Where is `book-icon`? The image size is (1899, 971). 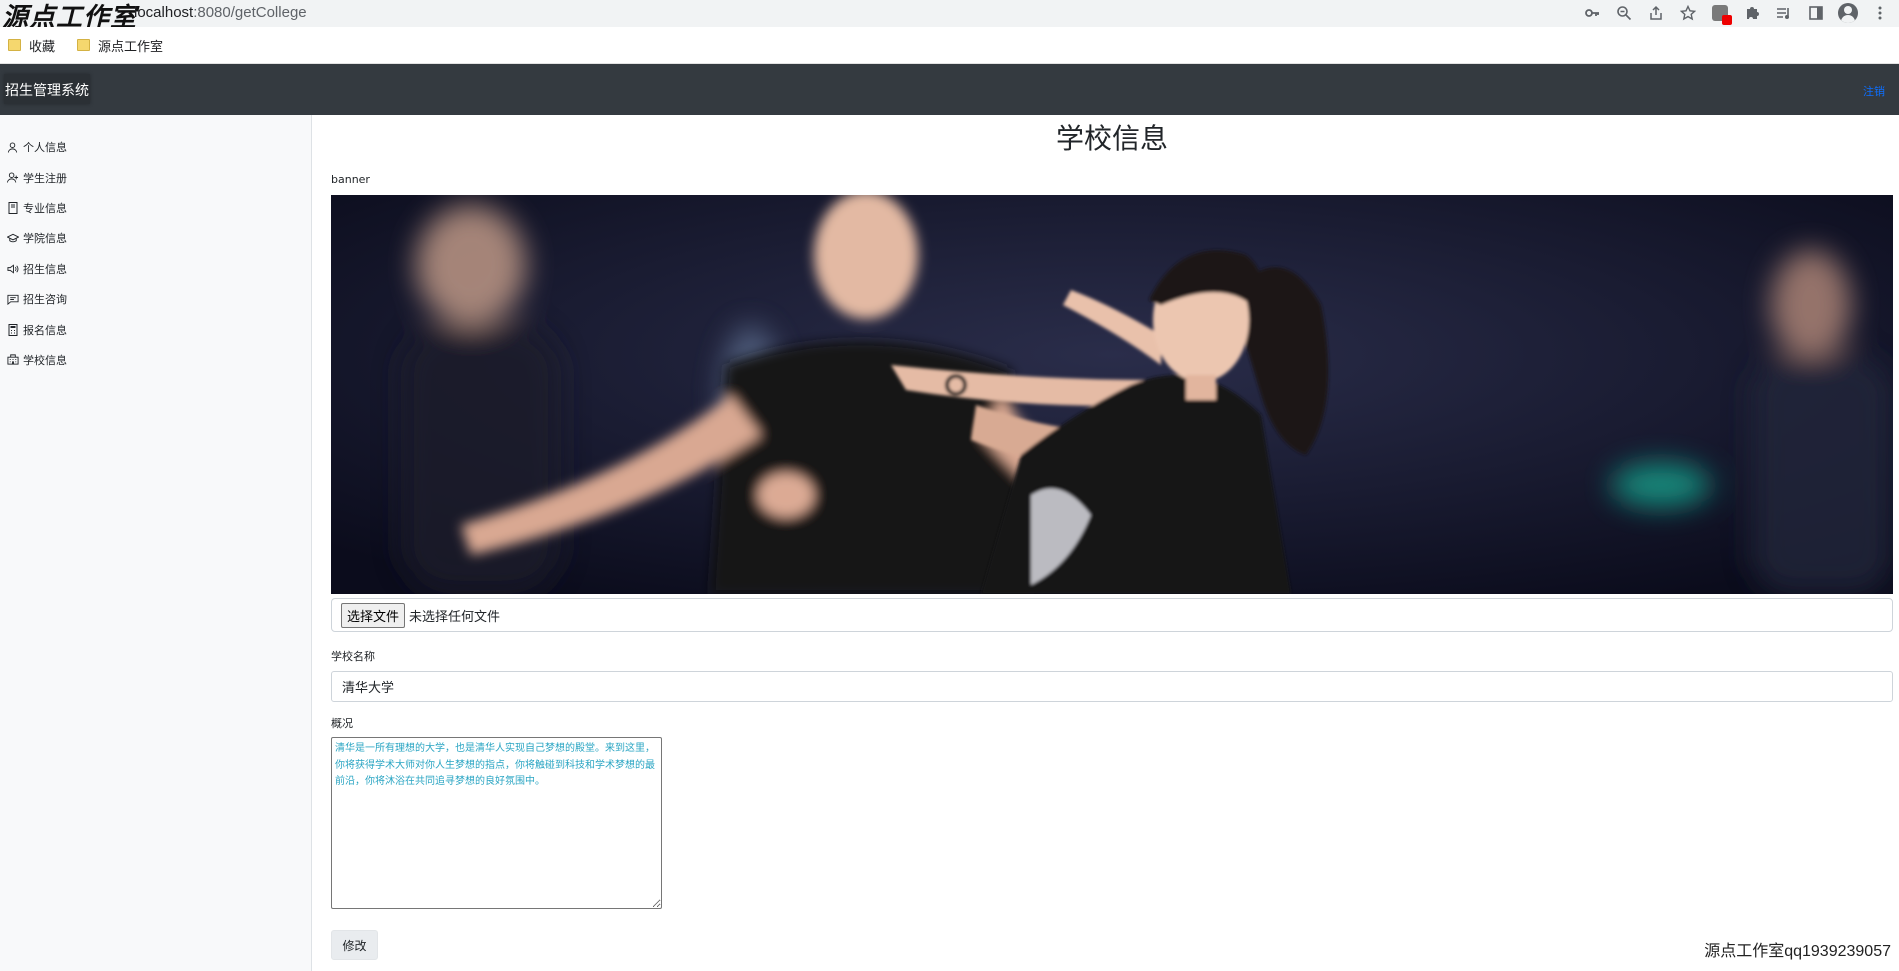 book-icon is located at coordinates (12, 207).